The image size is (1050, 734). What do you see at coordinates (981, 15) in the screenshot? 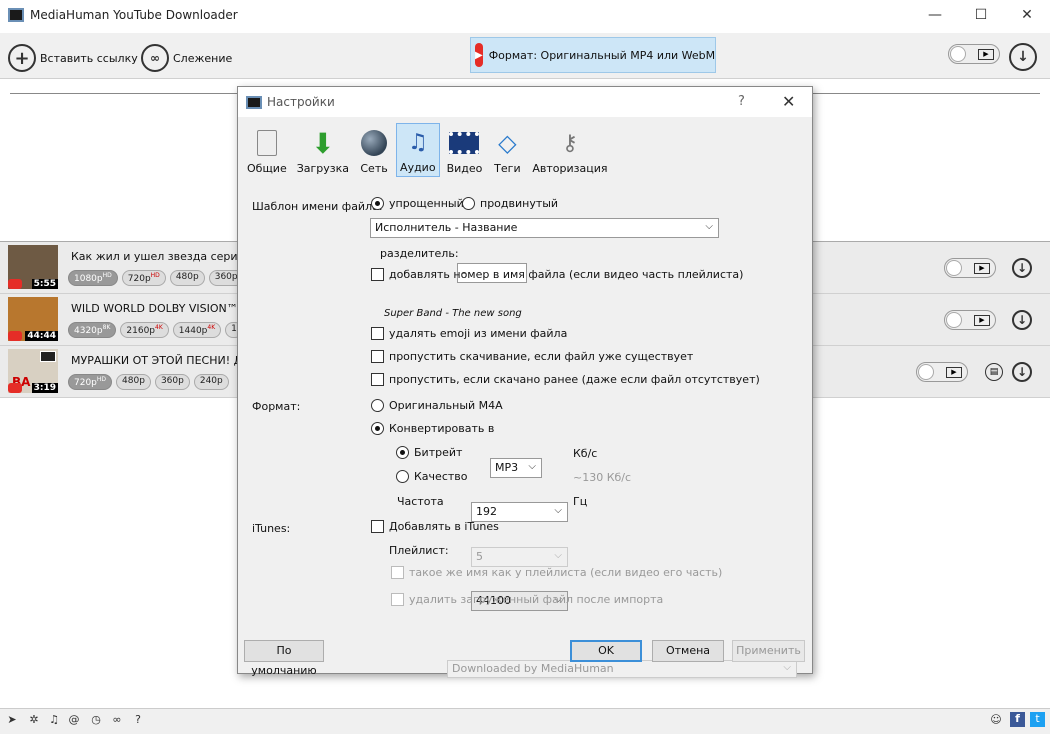
I see `maximize-button: ☐` at bounding box center [981, 15].